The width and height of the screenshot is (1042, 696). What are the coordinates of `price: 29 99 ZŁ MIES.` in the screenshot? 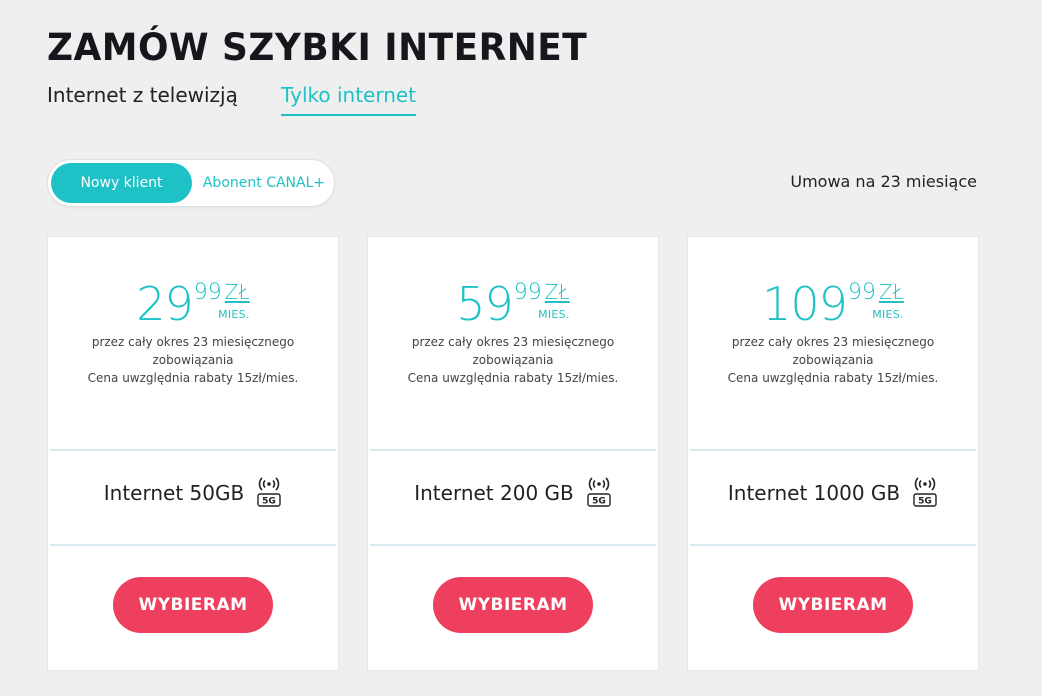 It's located at (193, 304).